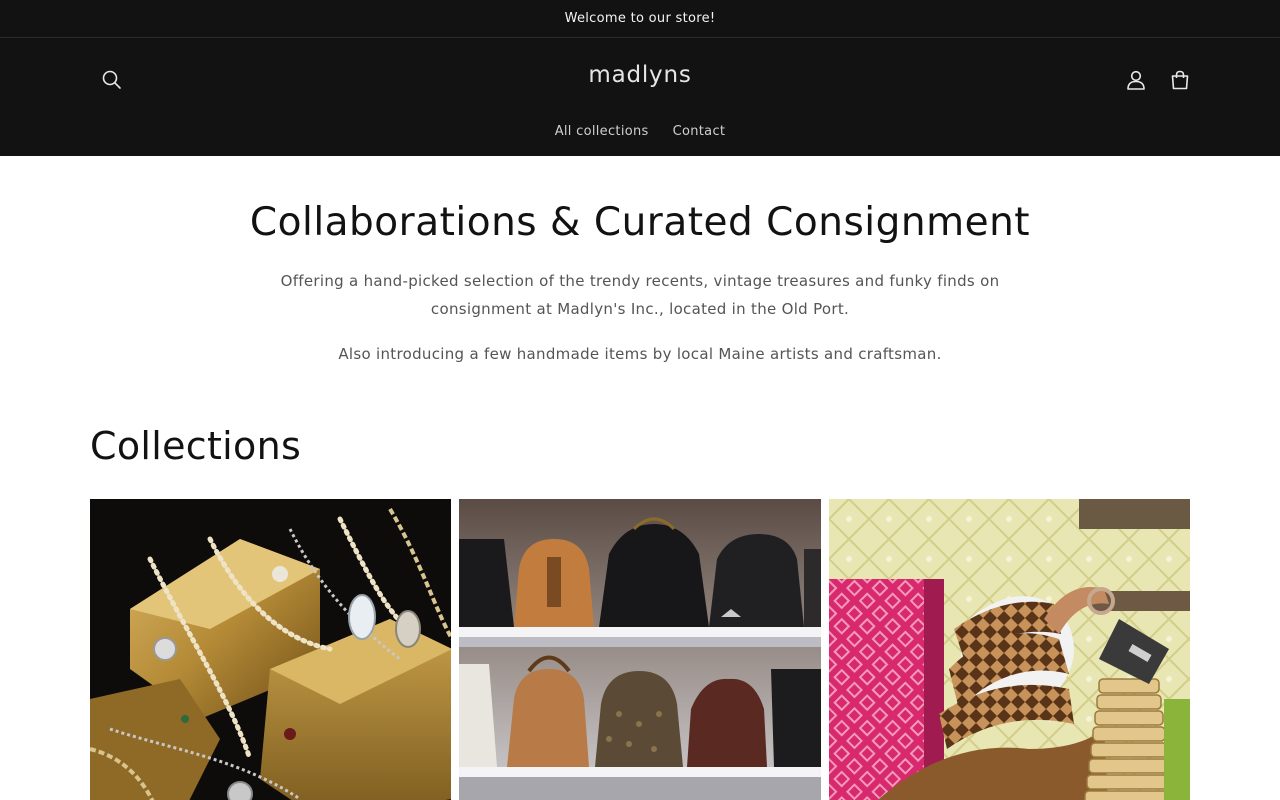 The height and width of the screenshot is (800, 1280). I want to click on main-nav: All collections Contact, so click(640, 131).